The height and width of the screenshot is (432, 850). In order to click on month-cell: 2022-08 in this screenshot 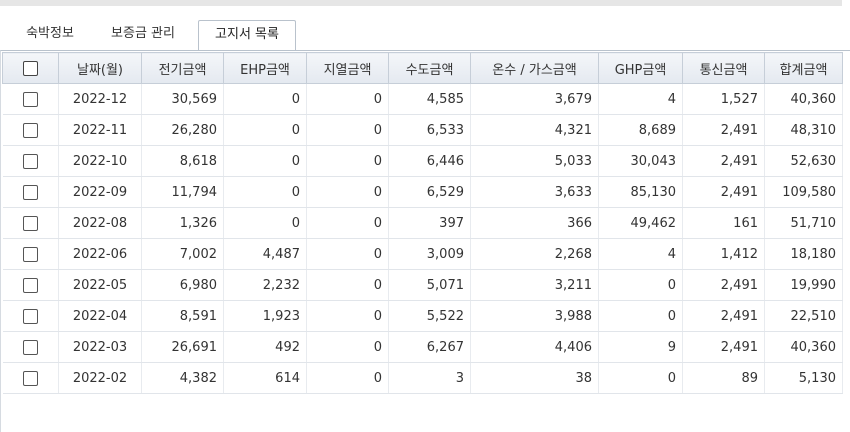, I will do `click(100, 223)`.